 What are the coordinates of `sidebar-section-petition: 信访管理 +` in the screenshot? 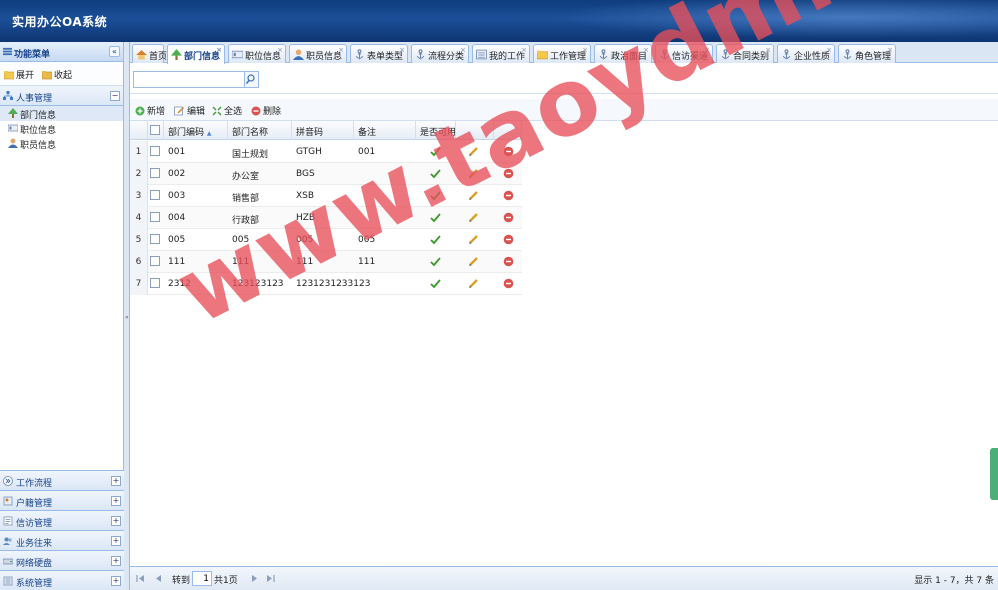 It's located at (62, 520).